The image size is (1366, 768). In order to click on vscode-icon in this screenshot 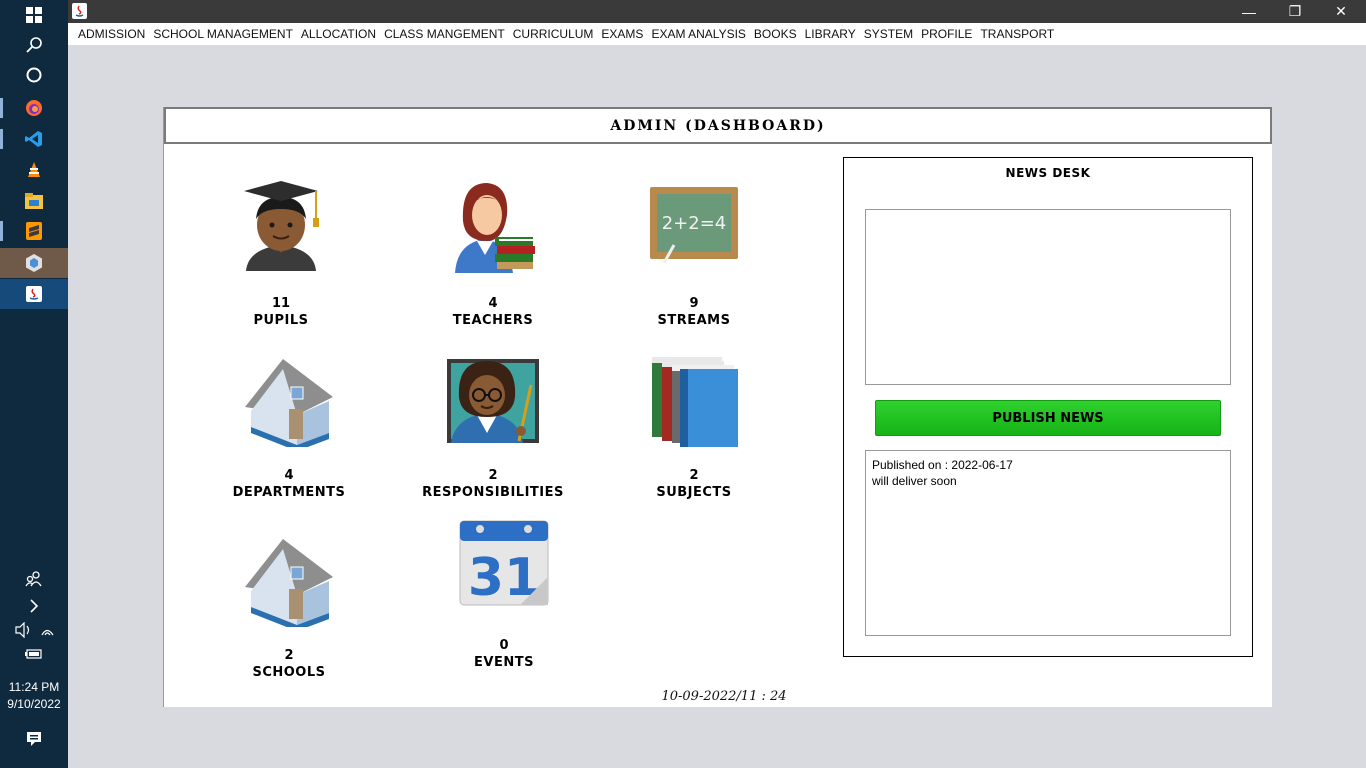, I will do `click(34, 139)`.